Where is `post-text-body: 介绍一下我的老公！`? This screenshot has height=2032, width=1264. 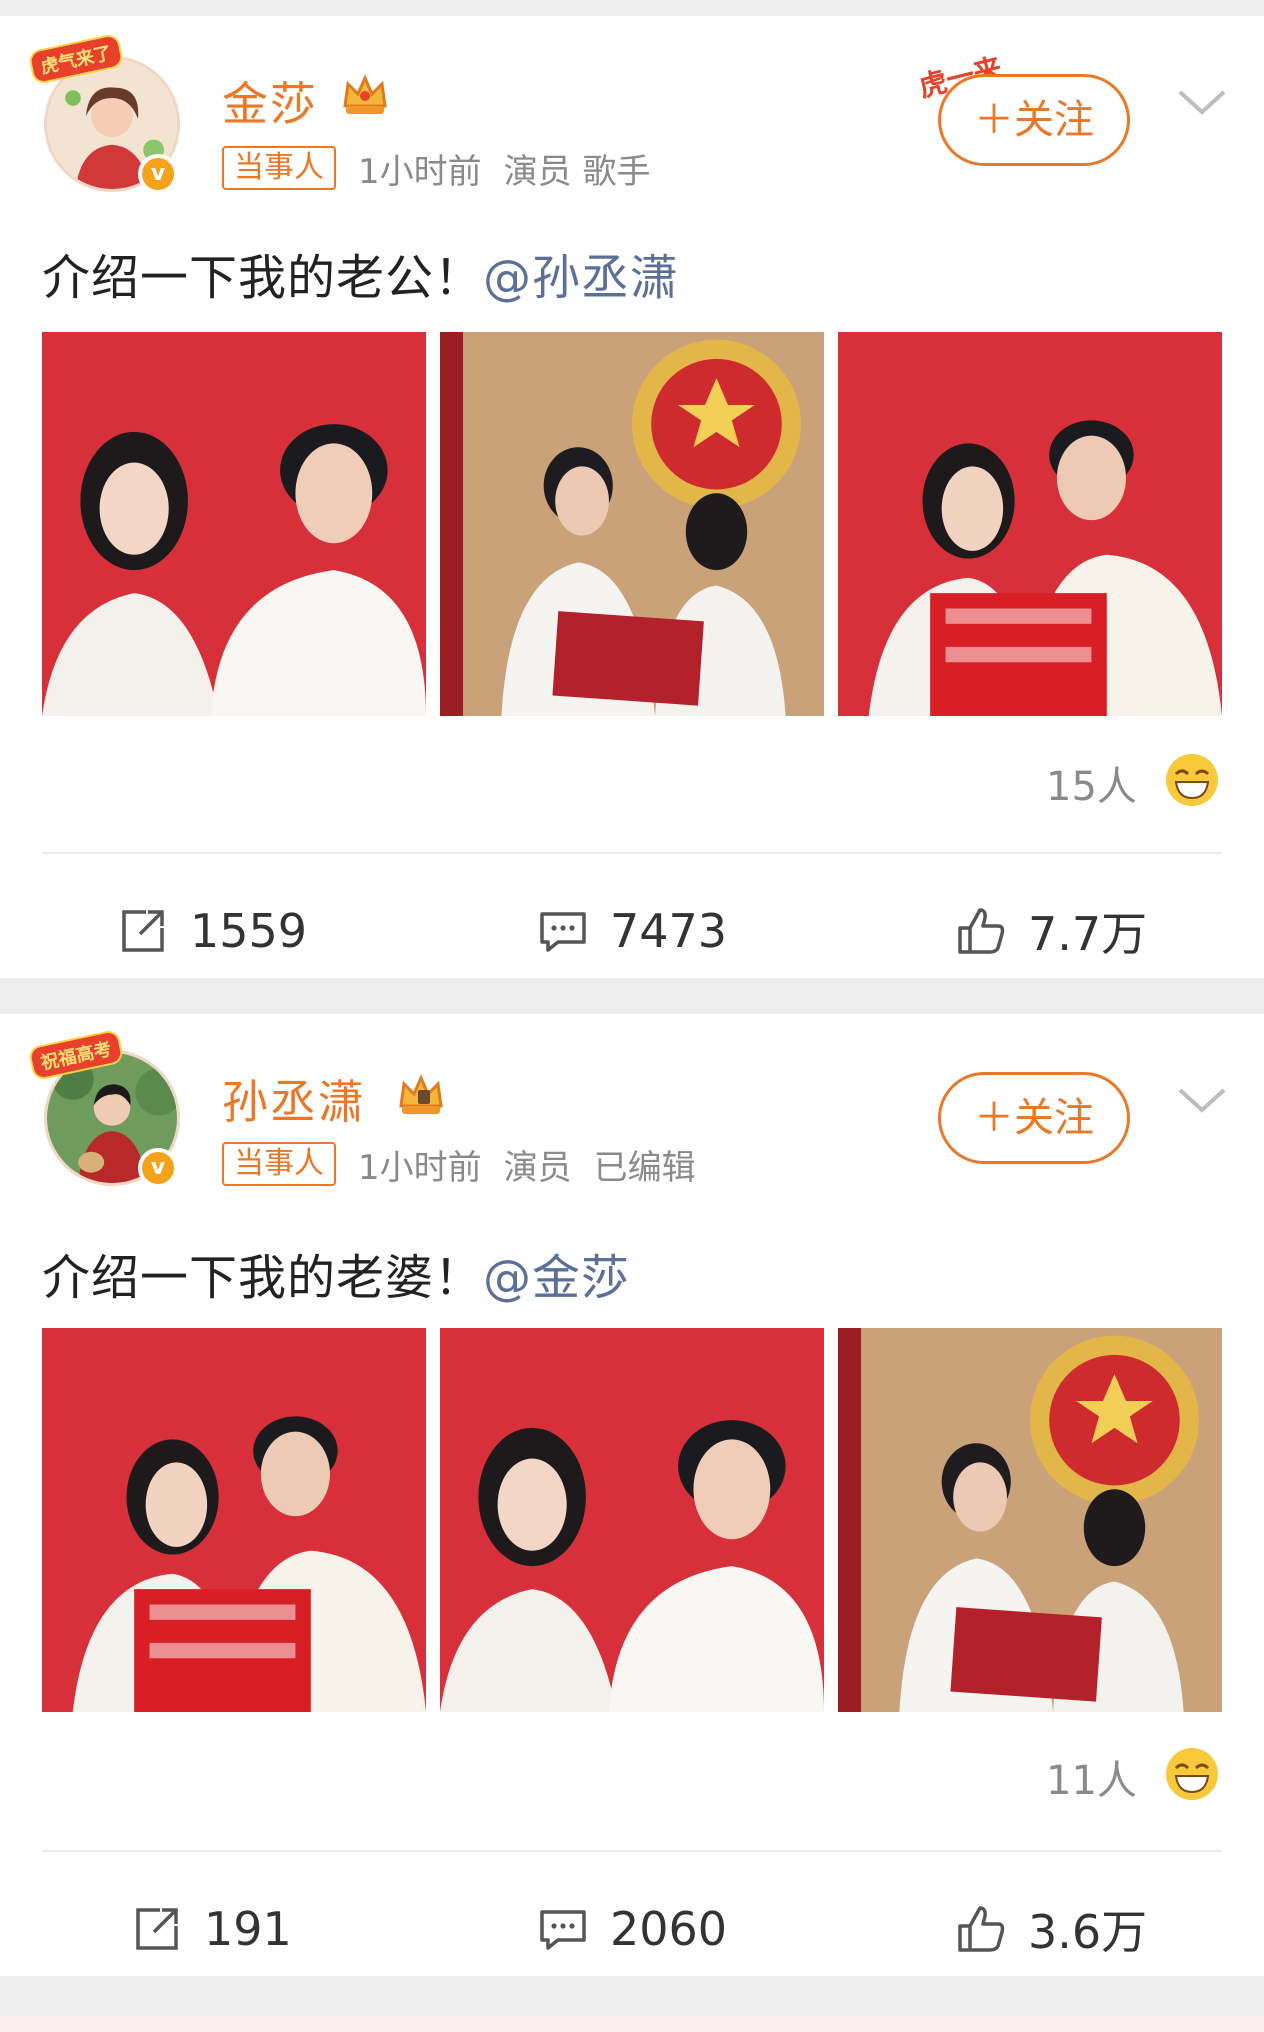 post-text-body: 介绍一下我的老公！ is located at coordinates (263, 278).